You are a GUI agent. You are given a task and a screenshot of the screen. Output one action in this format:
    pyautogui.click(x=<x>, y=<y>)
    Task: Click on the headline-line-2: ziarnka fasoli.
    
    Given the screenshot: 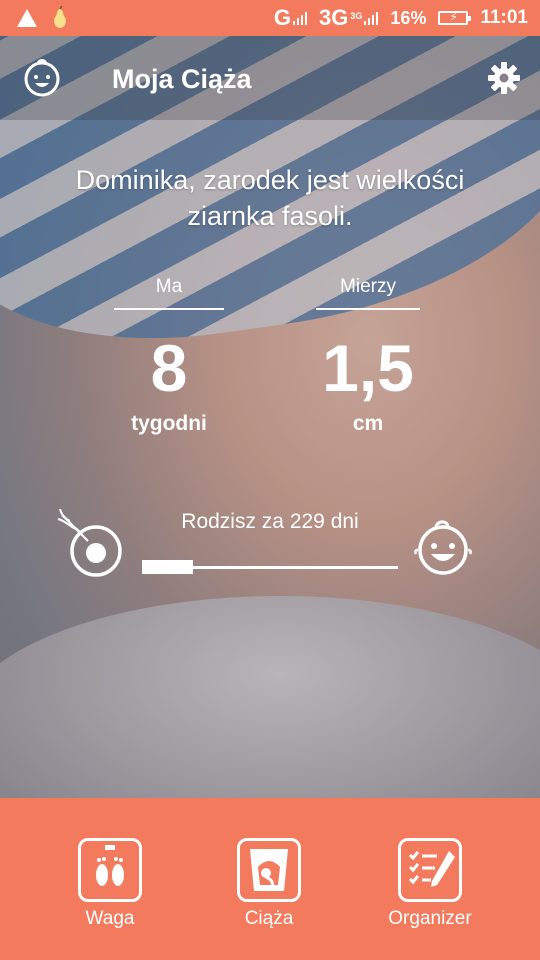 What is the action you would take?
    pyautogui.click(x=270, y=216)
    